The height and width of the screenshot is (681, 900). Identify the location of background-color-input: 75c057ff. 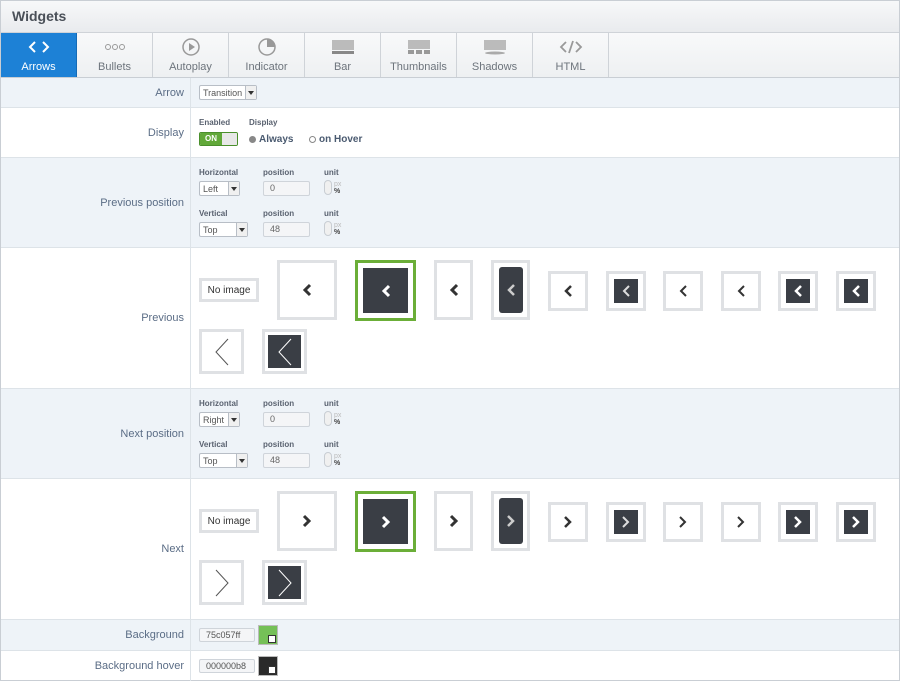
(227, 635).